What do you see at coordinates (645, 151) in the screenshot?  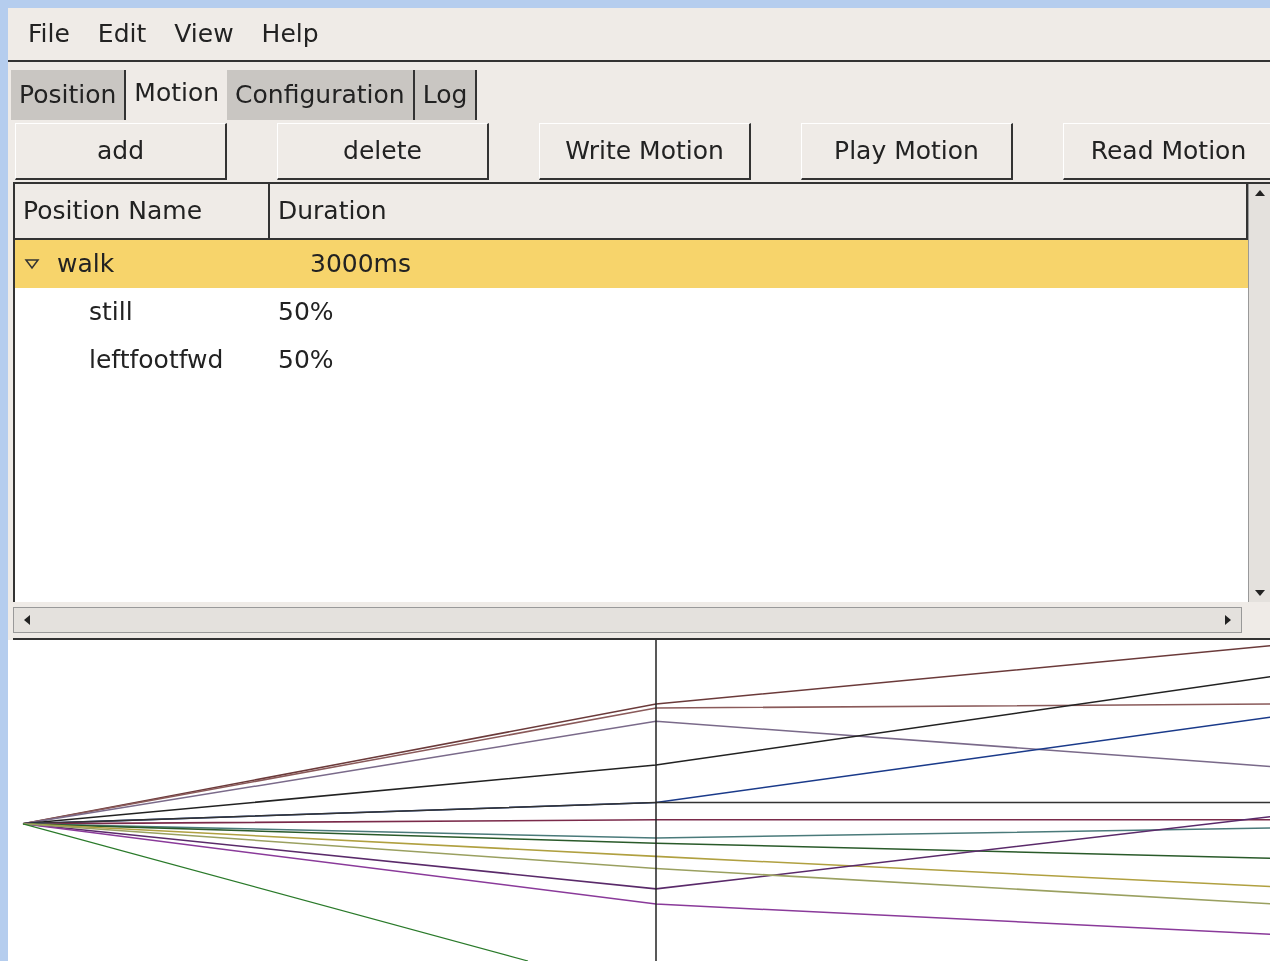 I see `toolbar-button: Write Motion` at bounding box center [645, 151].